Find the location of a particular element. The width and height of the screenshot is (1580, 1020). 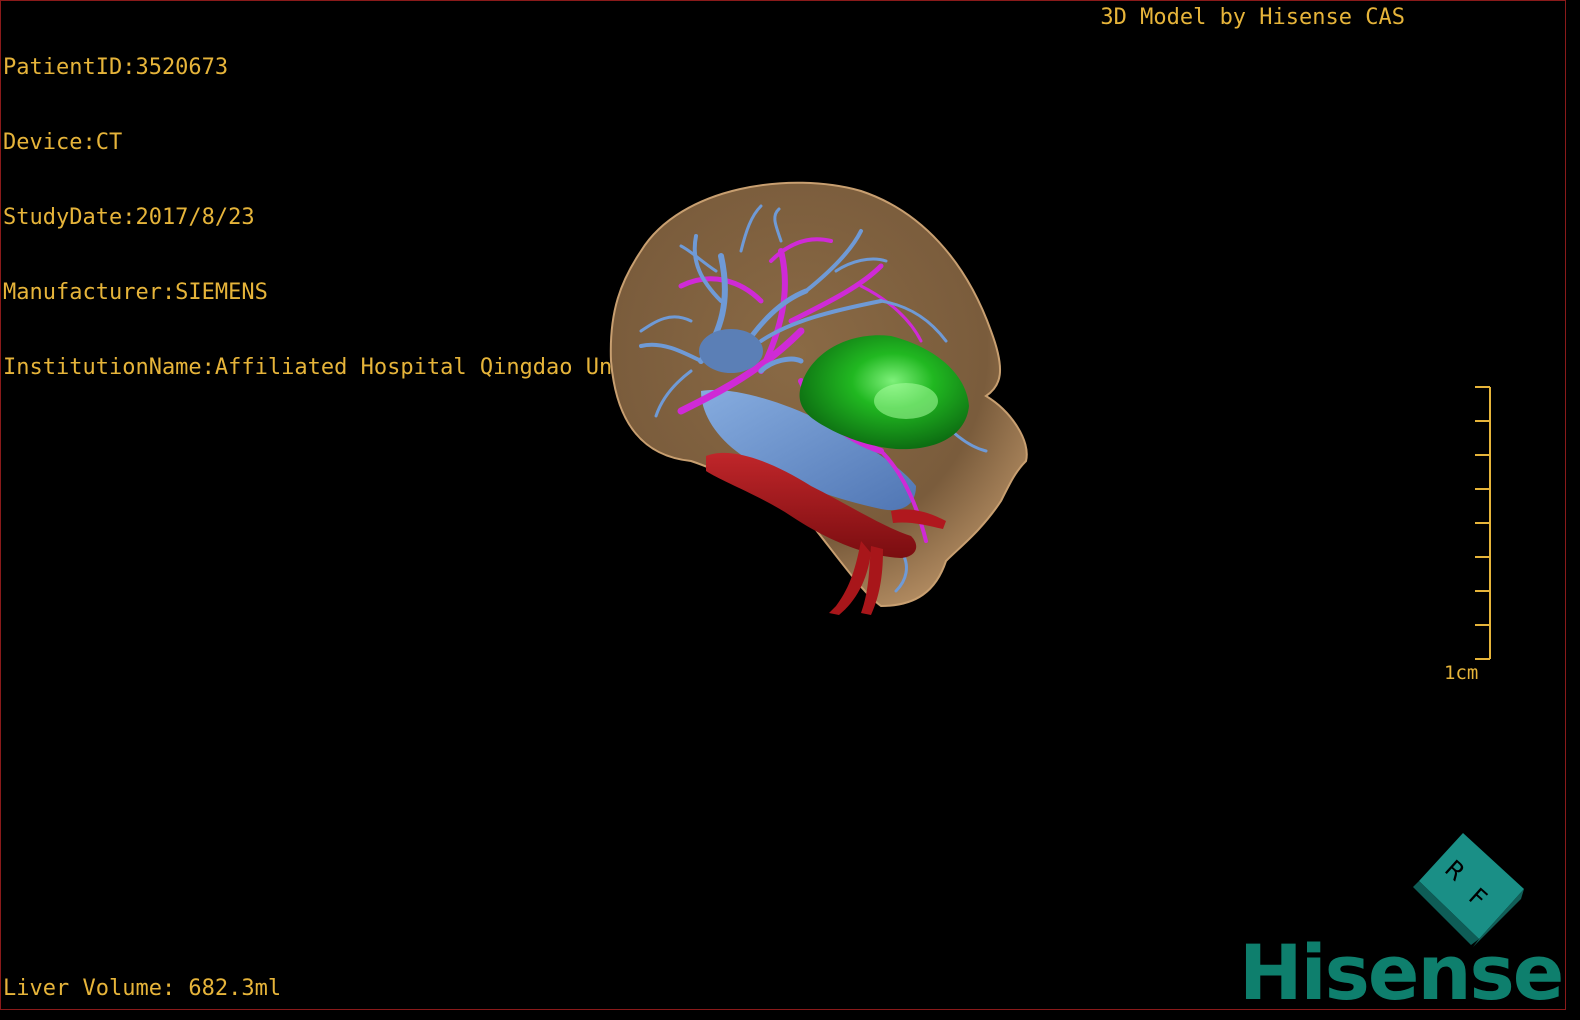

liver-volume-text: Liver Volume: 682.3ml is located at coordinates (142, 988).